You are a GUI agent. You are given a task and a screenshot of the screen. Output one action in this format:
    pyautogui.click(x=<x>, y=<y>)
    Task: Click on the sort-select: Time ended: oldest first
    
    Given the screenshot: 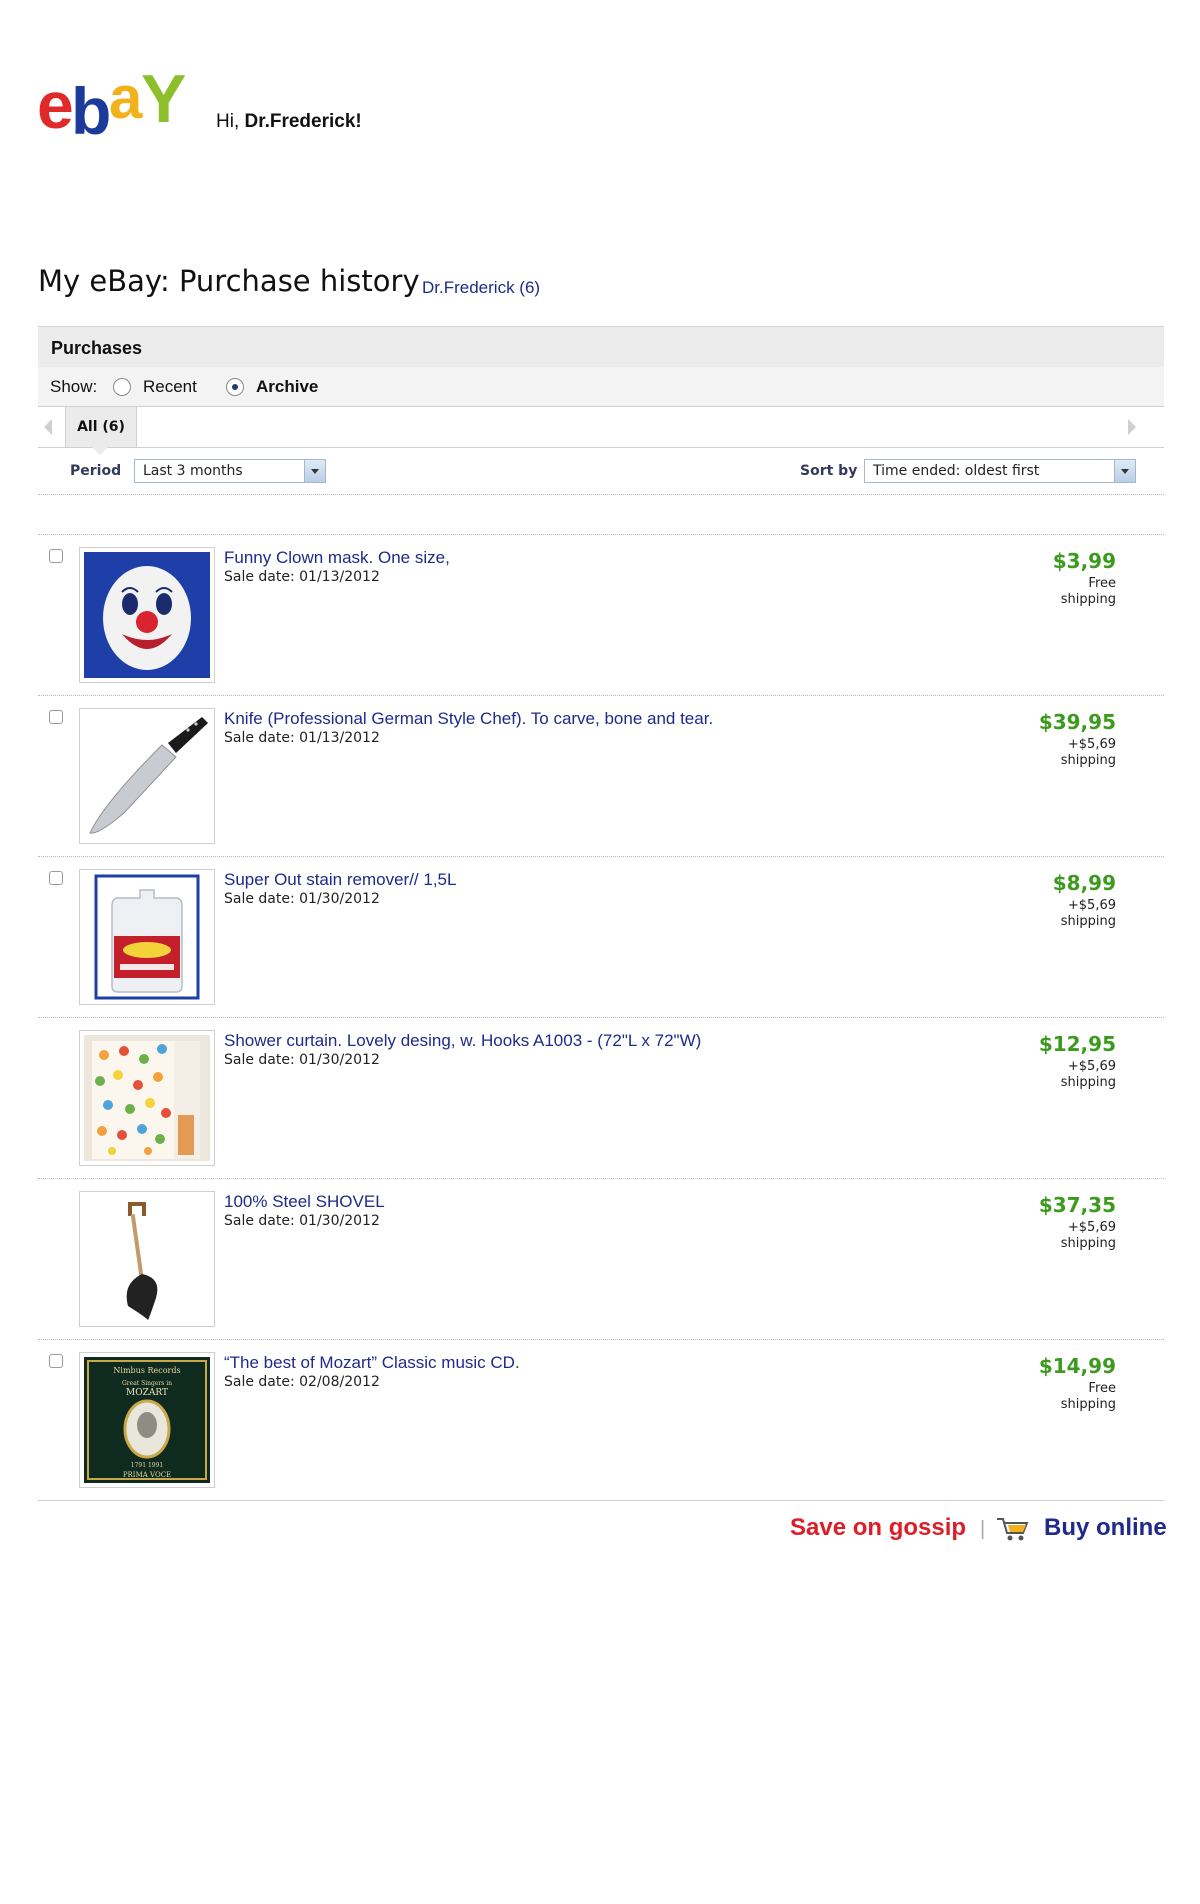 What is the action you would take?
    pyautogui.click(x=1000, y=471)
    